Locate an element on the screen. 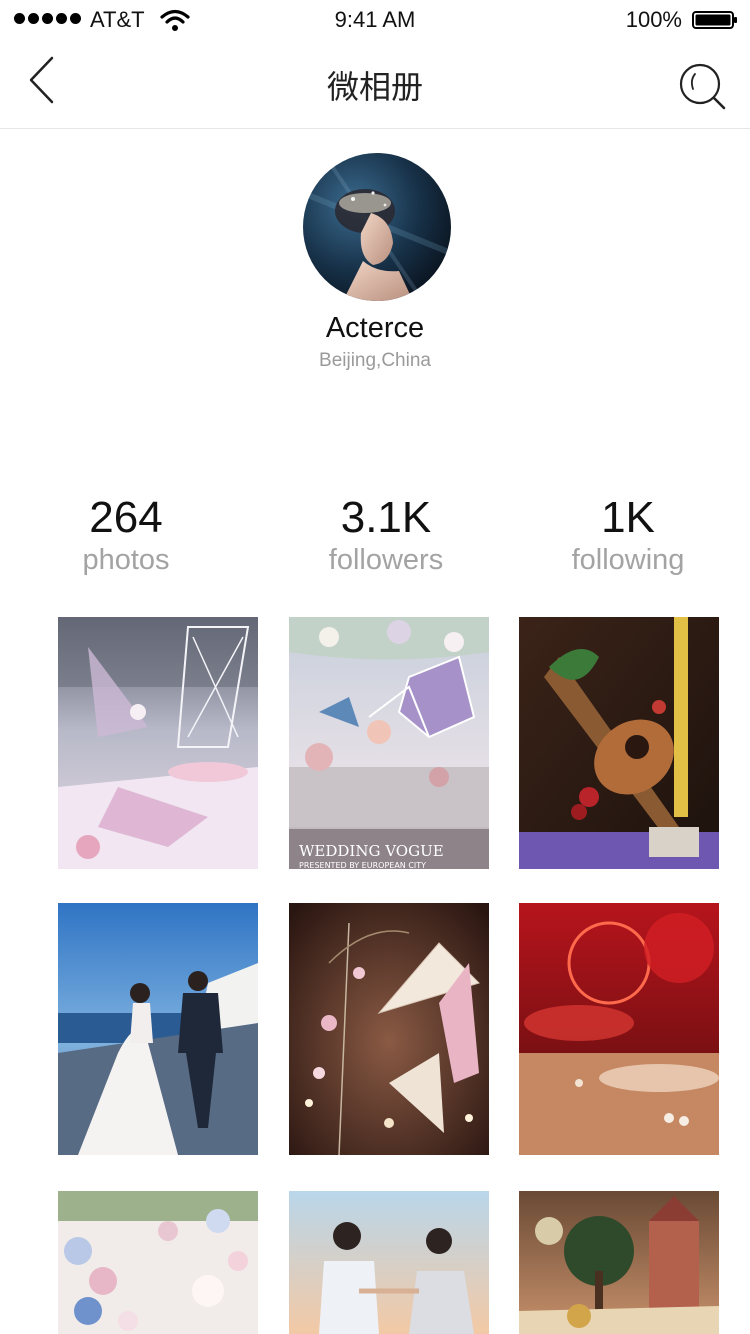 The image size is (750, 1334). status-bar: AT&T 9:41 AM 100% is located at coordinates (375, 20).